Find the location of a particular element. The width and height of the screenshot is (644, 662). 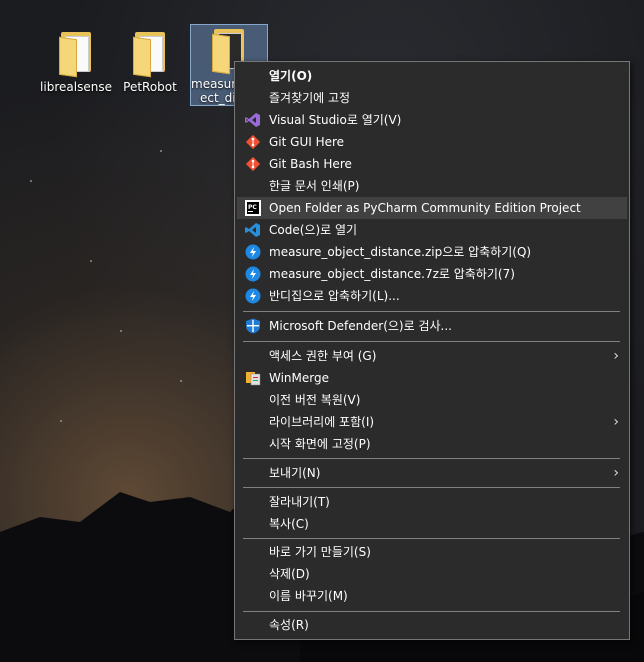

menu-item-zip-compress: measure_object_distance.zip으로 압축하기(Q) is located at coordinates (432, 252).